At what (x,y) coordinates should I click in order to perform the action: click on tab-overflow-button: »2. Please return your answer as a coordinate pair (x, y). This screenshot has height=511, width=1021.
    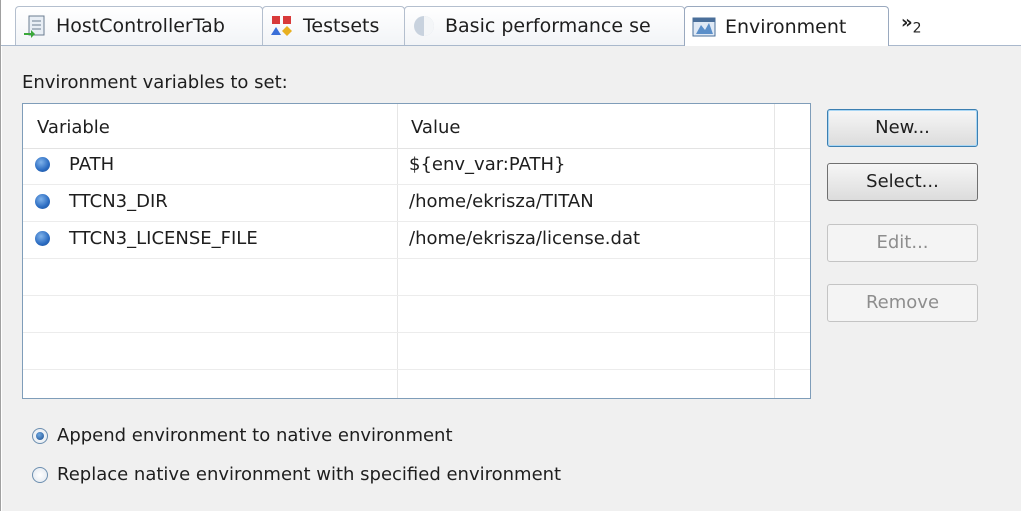
    Looking at the image, I should click on (911, 24).